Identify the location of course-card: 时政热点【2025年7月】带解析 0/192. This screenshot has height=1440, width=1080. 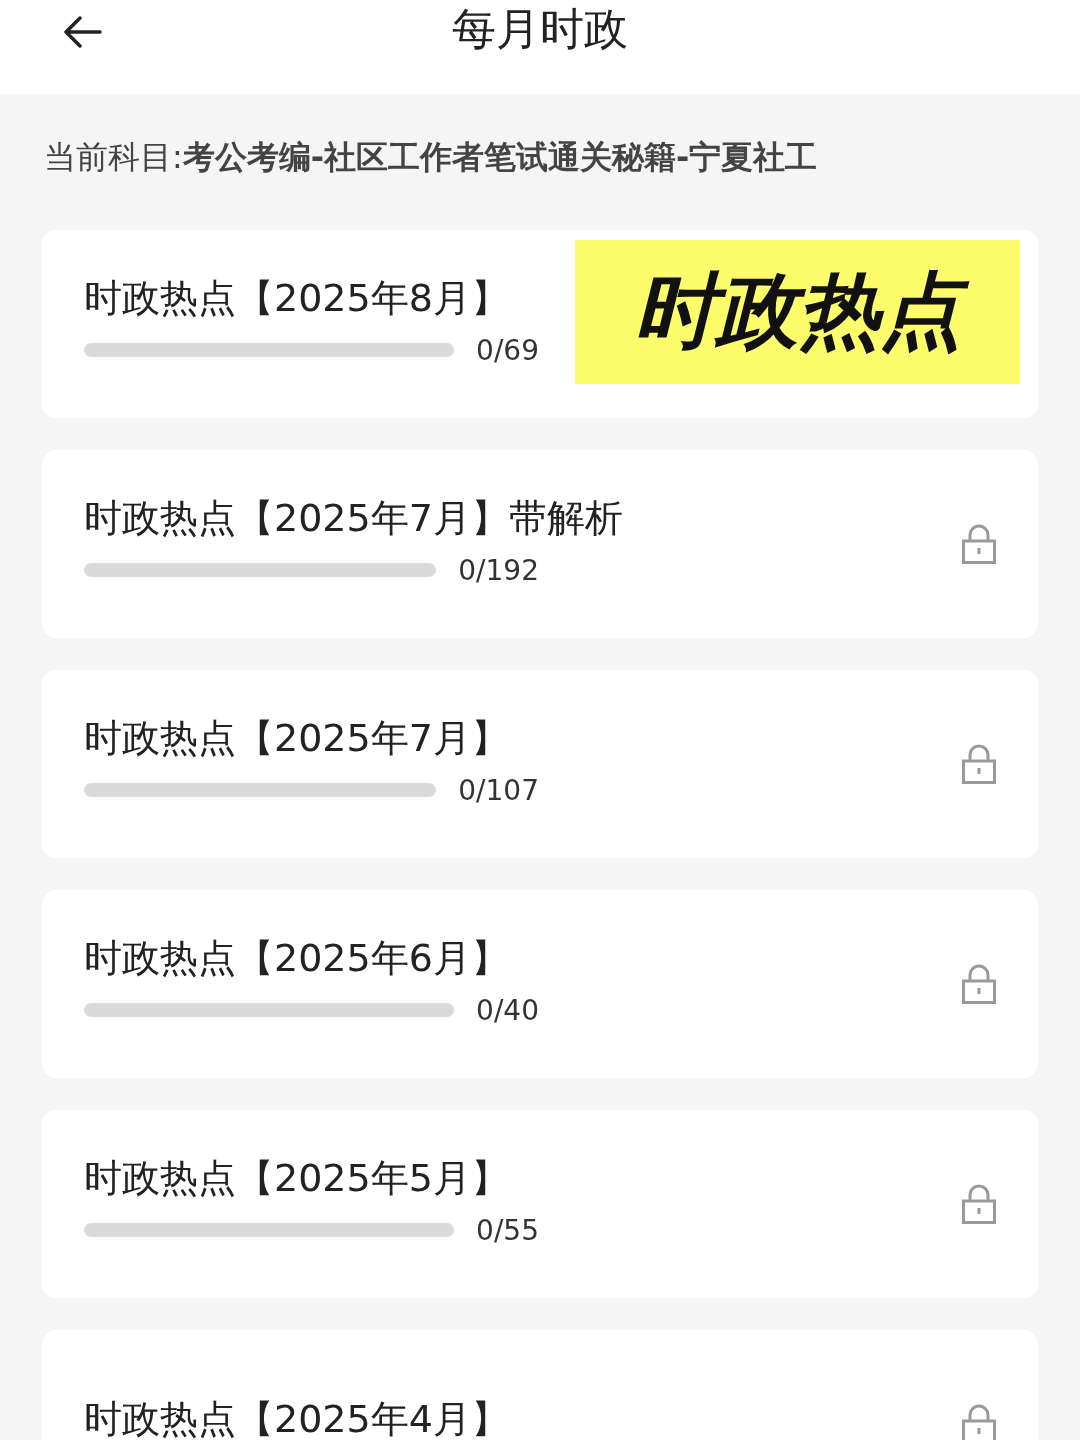
(540, 544).